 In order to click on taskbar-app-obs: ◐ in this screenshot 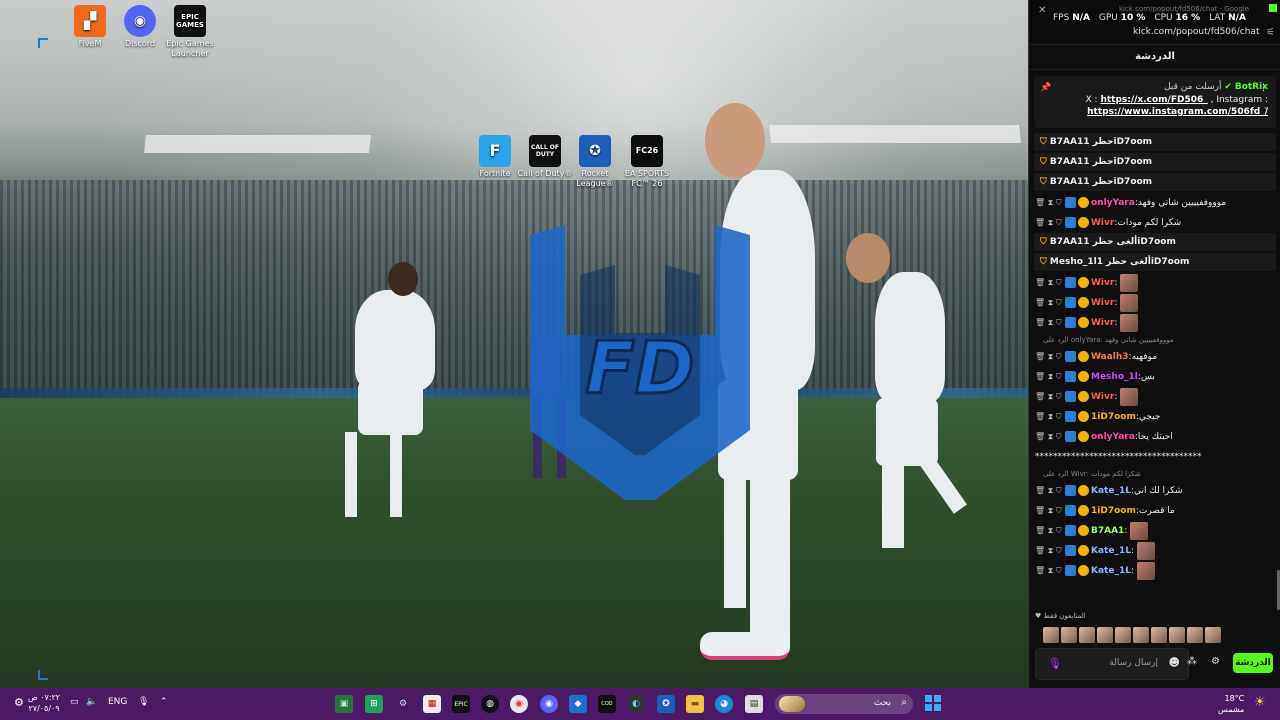, I will do `click(636, 704)`.